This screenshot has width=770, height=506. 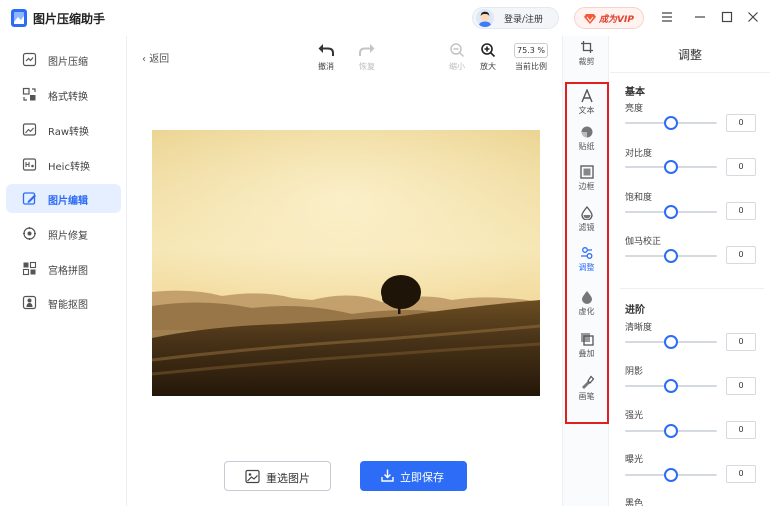 I want to click on sidebar-item-photo-repair: 照片修复, so click(x=63, y=233).